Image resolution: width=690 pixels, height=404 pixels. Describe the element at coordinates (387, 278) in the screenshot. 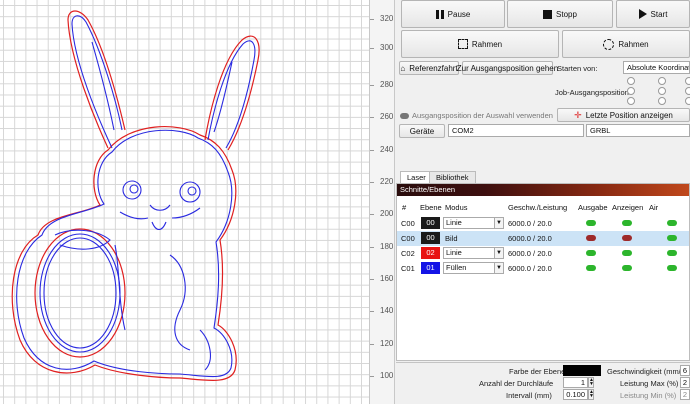

I see `ruler-label: 160` at that location.